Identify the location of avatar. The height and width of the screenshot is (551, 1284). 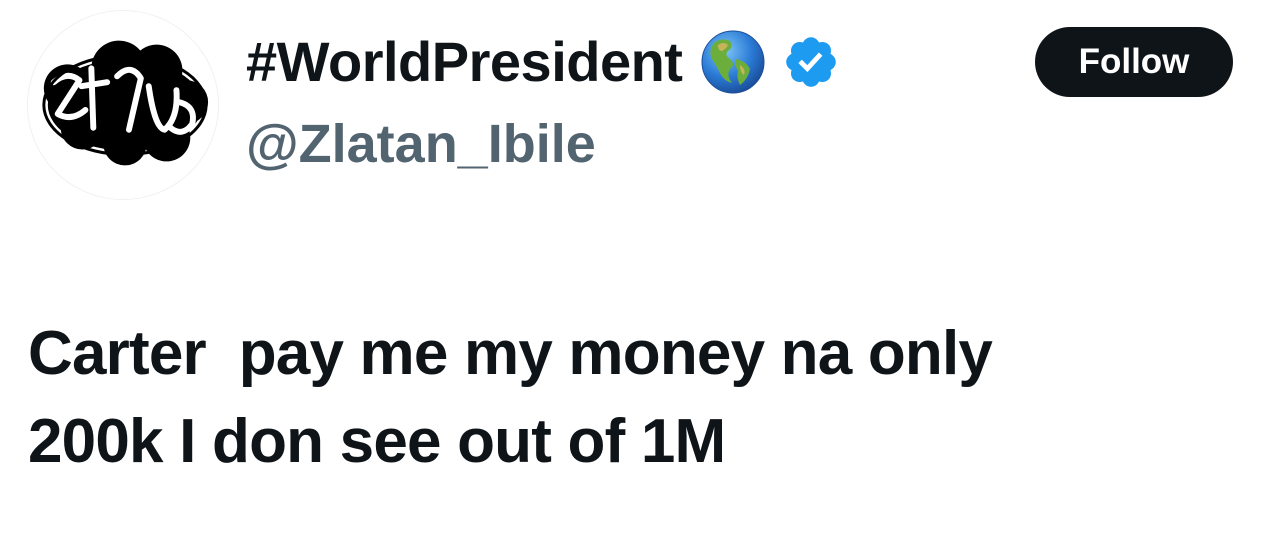
(123, 105).